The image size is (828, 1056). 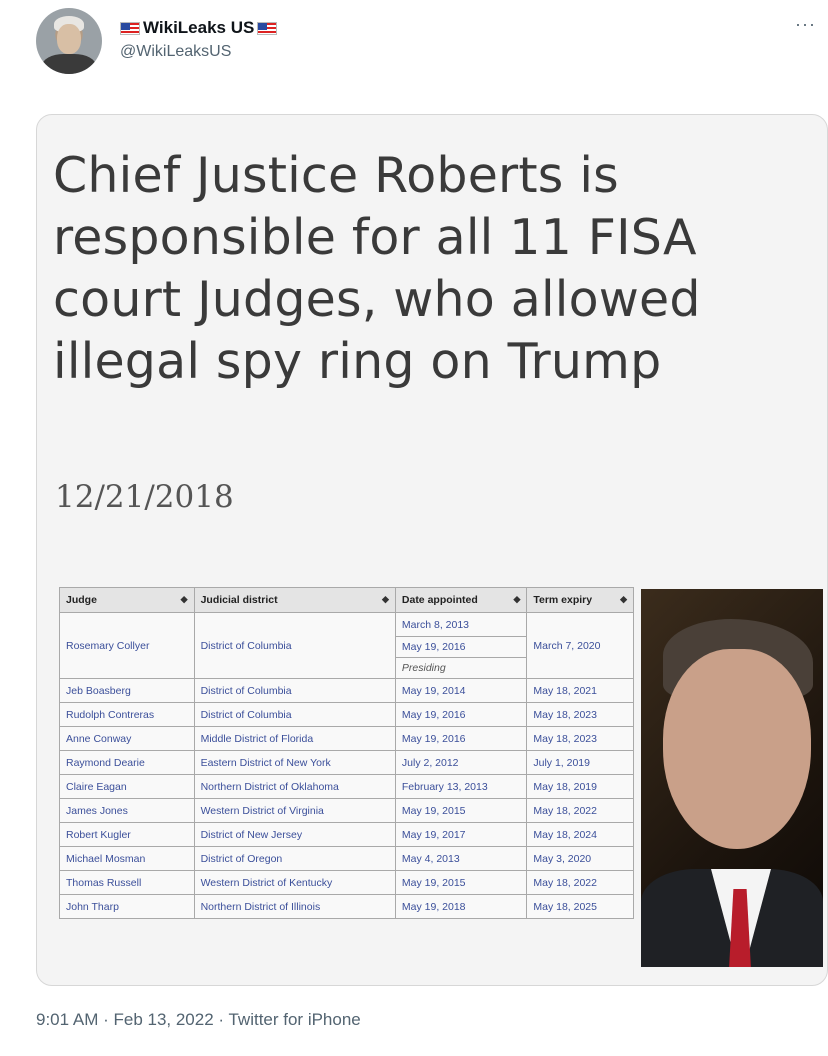 I want to click on district-cell: Northern District of Illinois, so click(x=294, y=906).